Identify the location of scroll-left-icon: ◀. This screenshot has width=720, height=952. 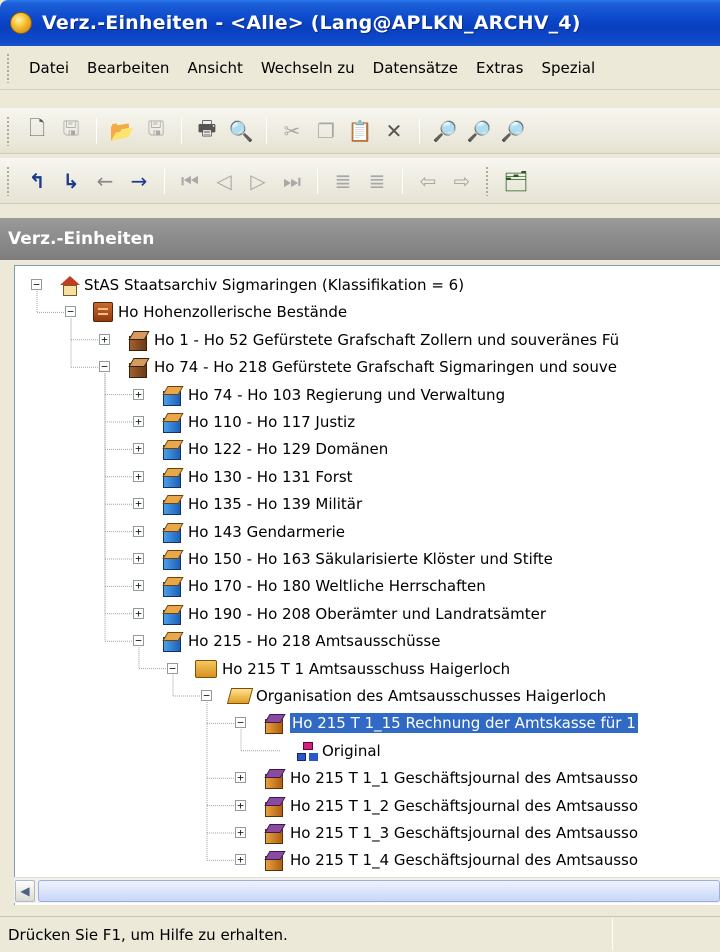
(25, 891).